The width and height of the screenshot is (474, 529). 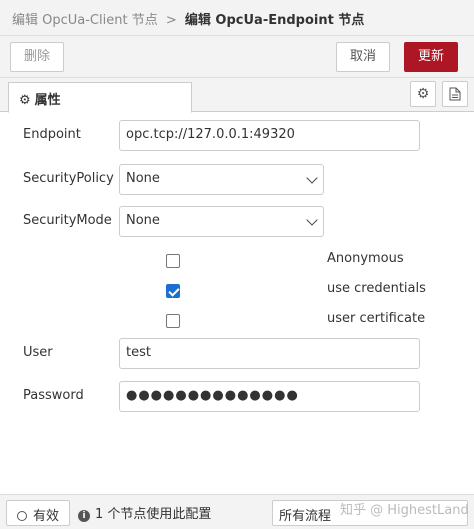 What do you see at coordinates (173, 291) in the screenshot?
I see `use-credentials-checkbox` at bounding box center [173, 291].